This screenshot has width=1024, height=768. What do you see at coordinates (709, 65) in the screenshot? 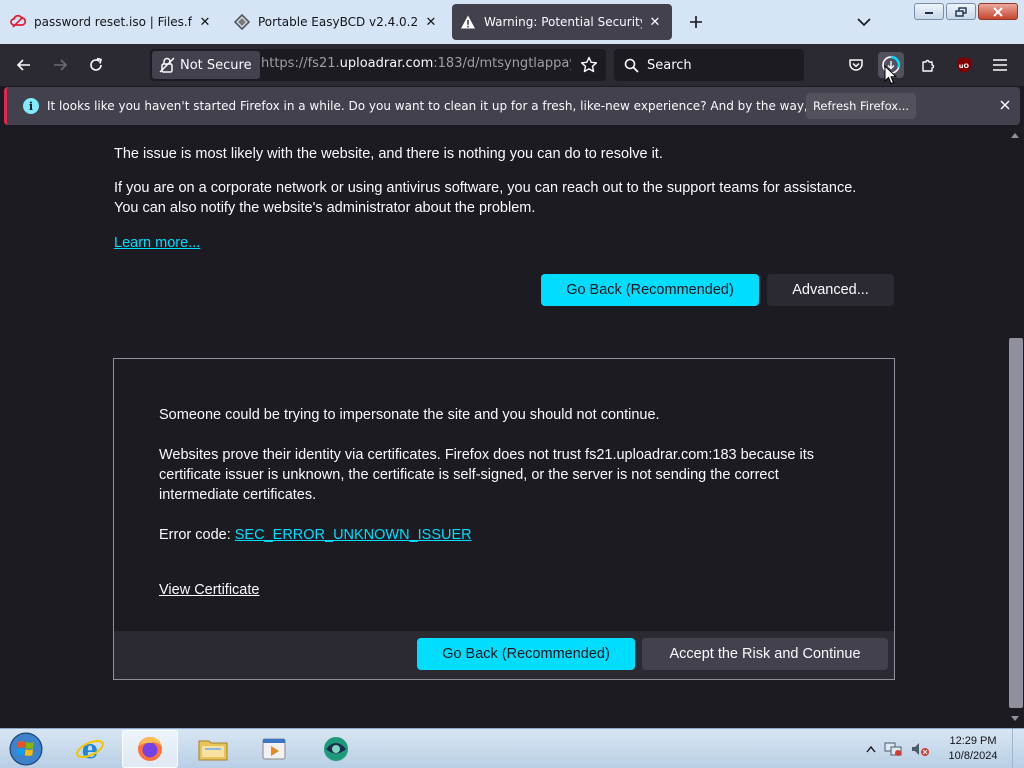
I see `search-bar: Search` at bounding box center [709, 65].